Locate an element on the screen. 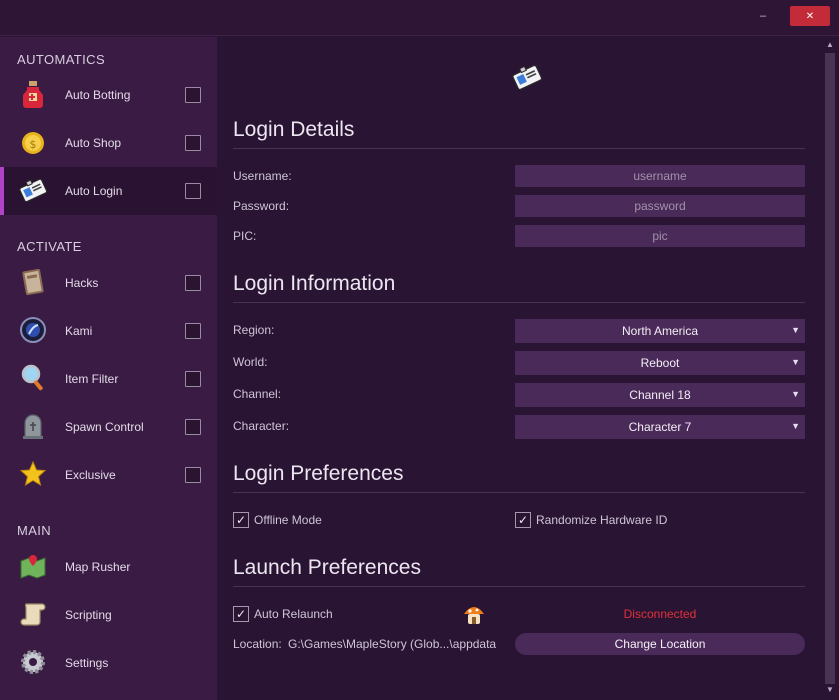  character-dropdown: Character 7 ▼ is located at coordinates (660, 427).